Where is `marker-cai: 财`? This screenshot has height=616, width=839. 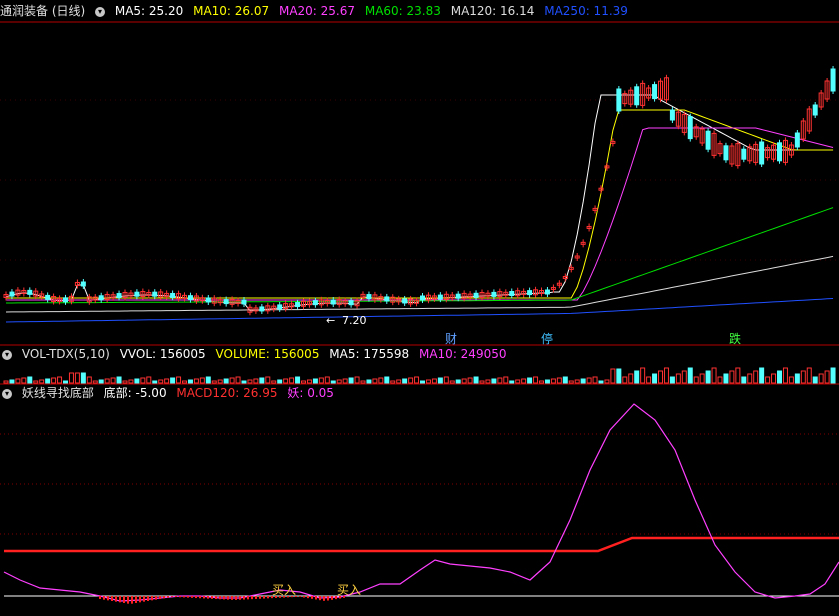 marker-cai: 财 is located at coordinates (451, 339).